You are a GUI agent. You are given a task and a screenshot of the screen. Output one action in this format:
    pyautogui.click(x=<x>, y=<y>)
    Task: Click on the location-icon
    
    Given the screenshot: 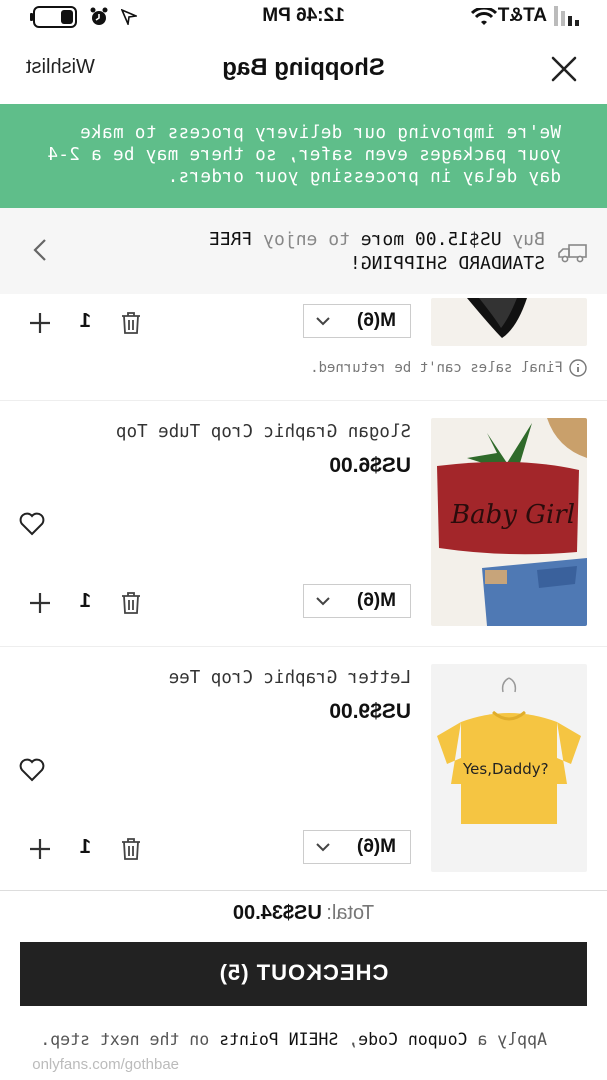 What is the action you would take?
    pyautogui.click(x=129, y=17)
    